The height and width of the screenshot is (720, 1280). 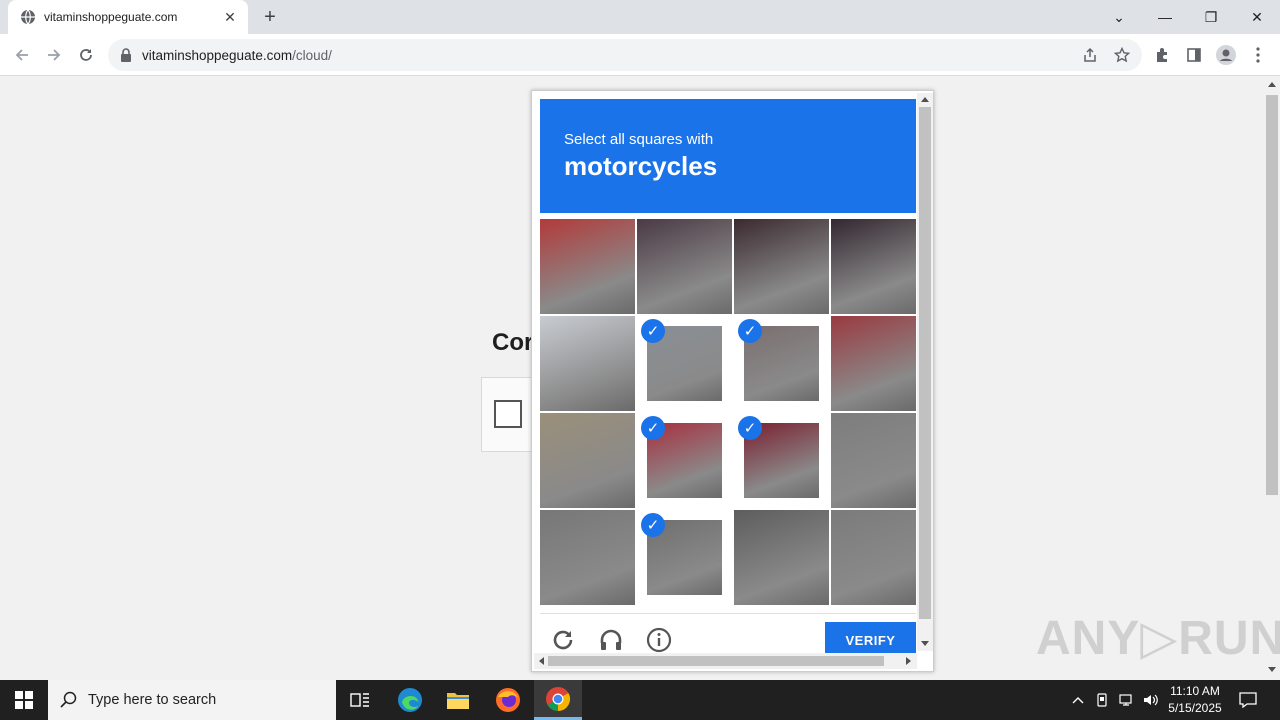 I want to click on reload-button, so click(x=86, y=55).